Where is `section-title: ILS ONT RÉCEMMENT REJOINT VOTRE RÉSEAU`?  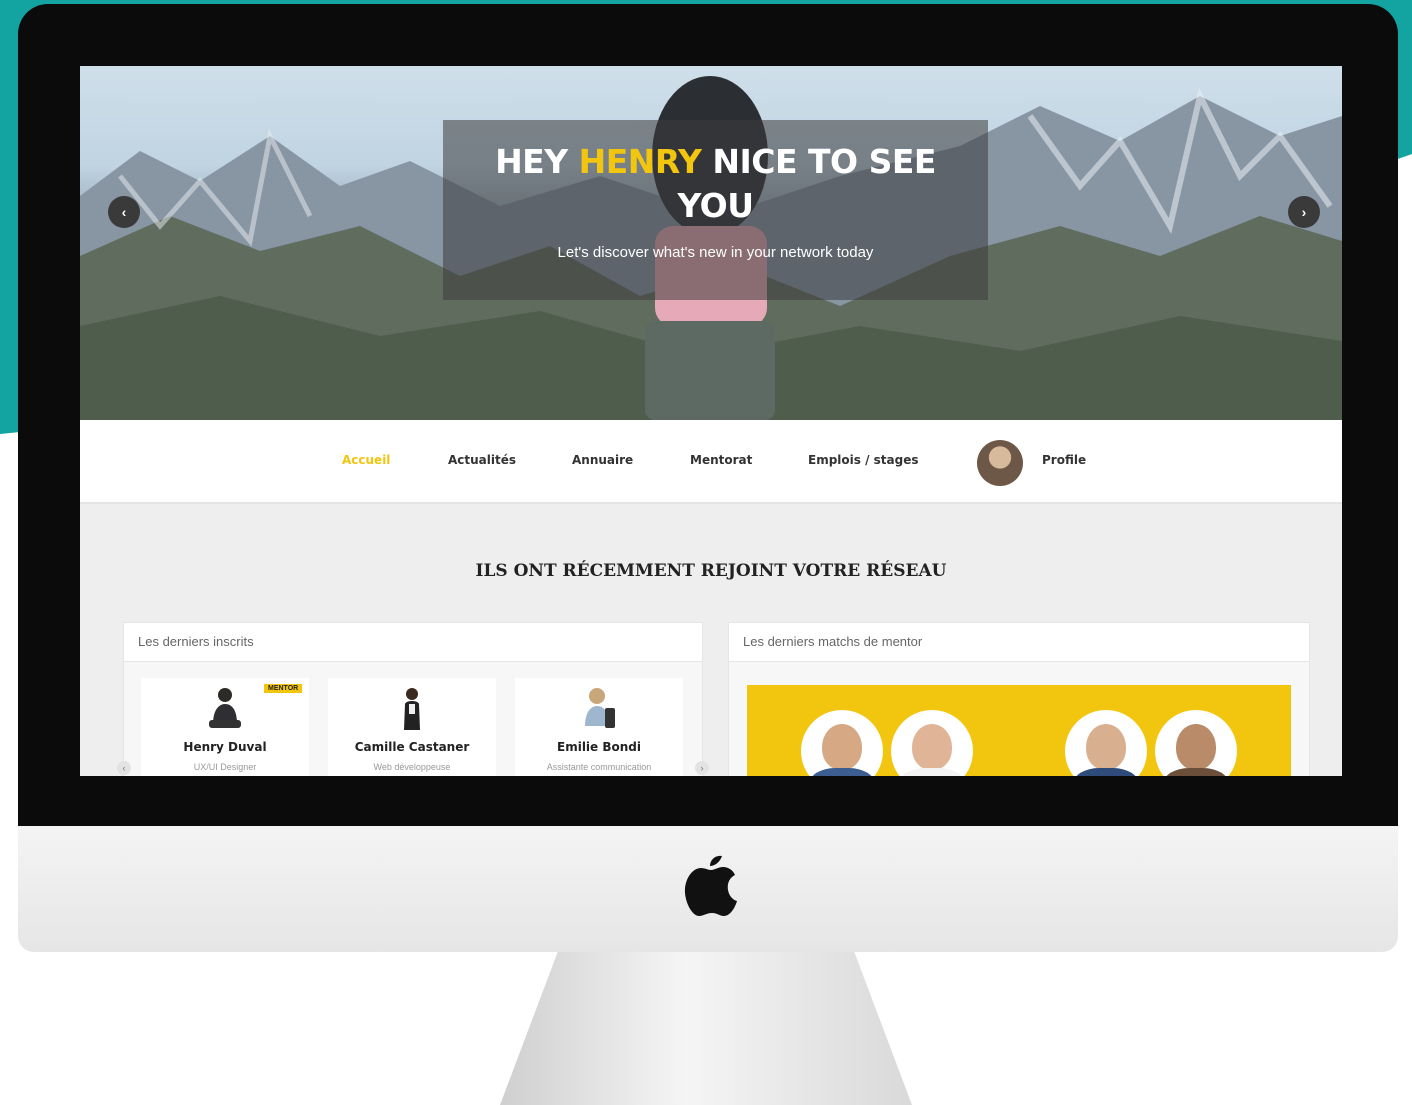
section-title: ILS ONT RÉCEMMENT REJOINT VOTRE RÉSEAU is located at coordinates (711, 571).